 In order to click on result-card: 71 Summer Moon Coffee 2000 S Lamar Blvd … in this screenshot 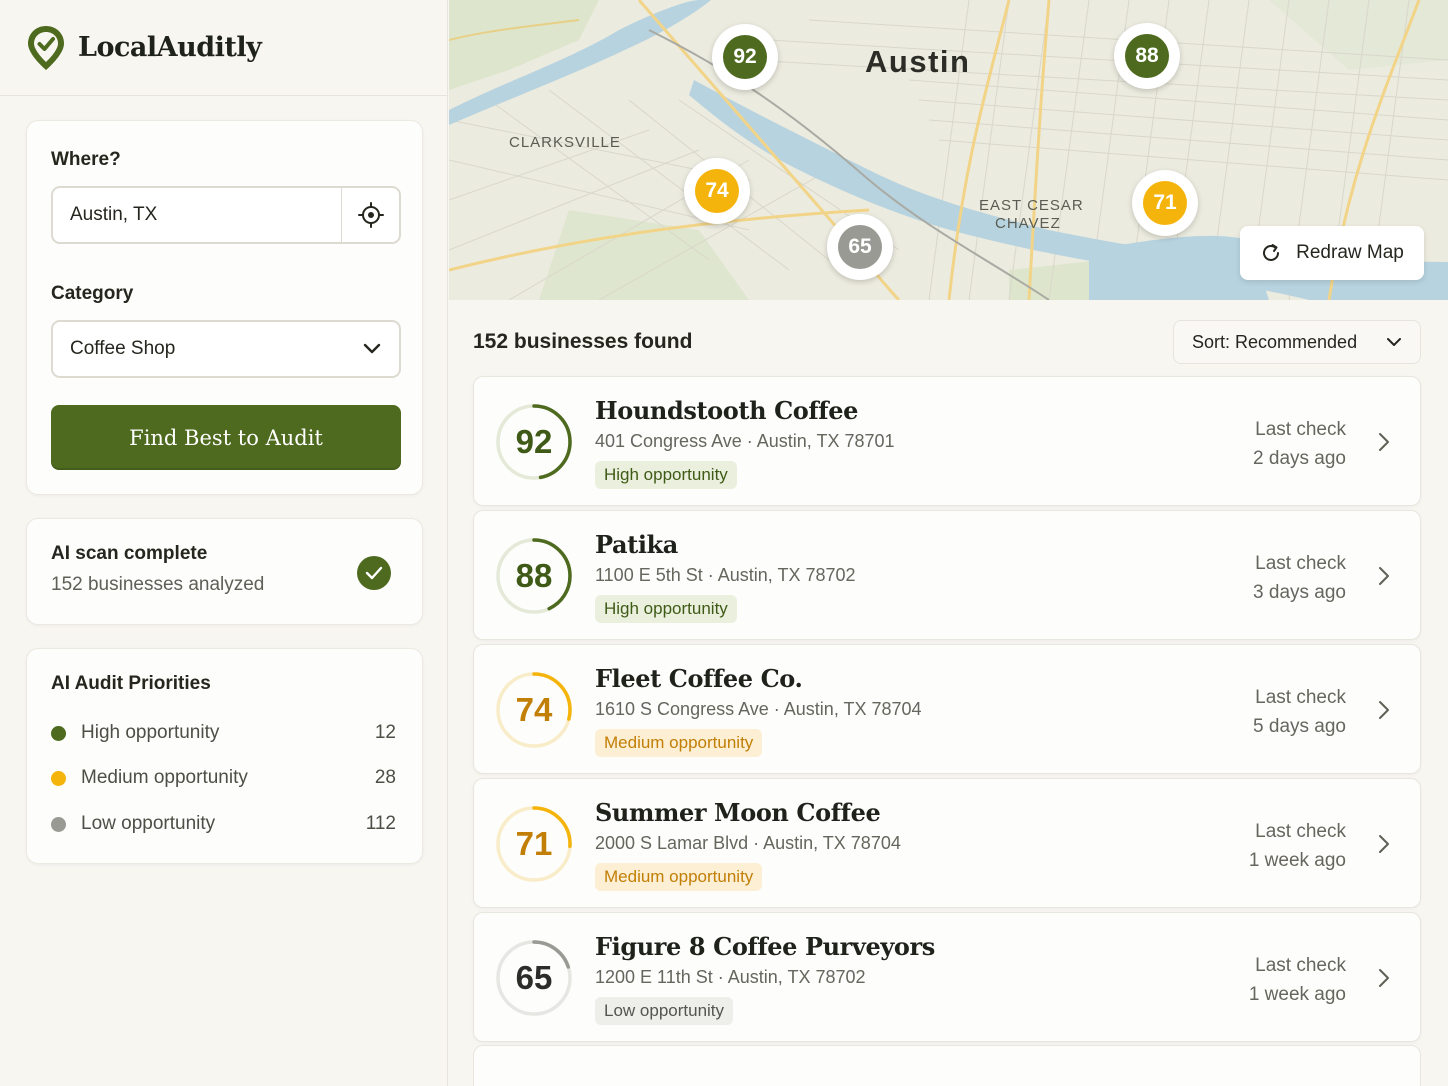, I will do `click(947, 843)`.